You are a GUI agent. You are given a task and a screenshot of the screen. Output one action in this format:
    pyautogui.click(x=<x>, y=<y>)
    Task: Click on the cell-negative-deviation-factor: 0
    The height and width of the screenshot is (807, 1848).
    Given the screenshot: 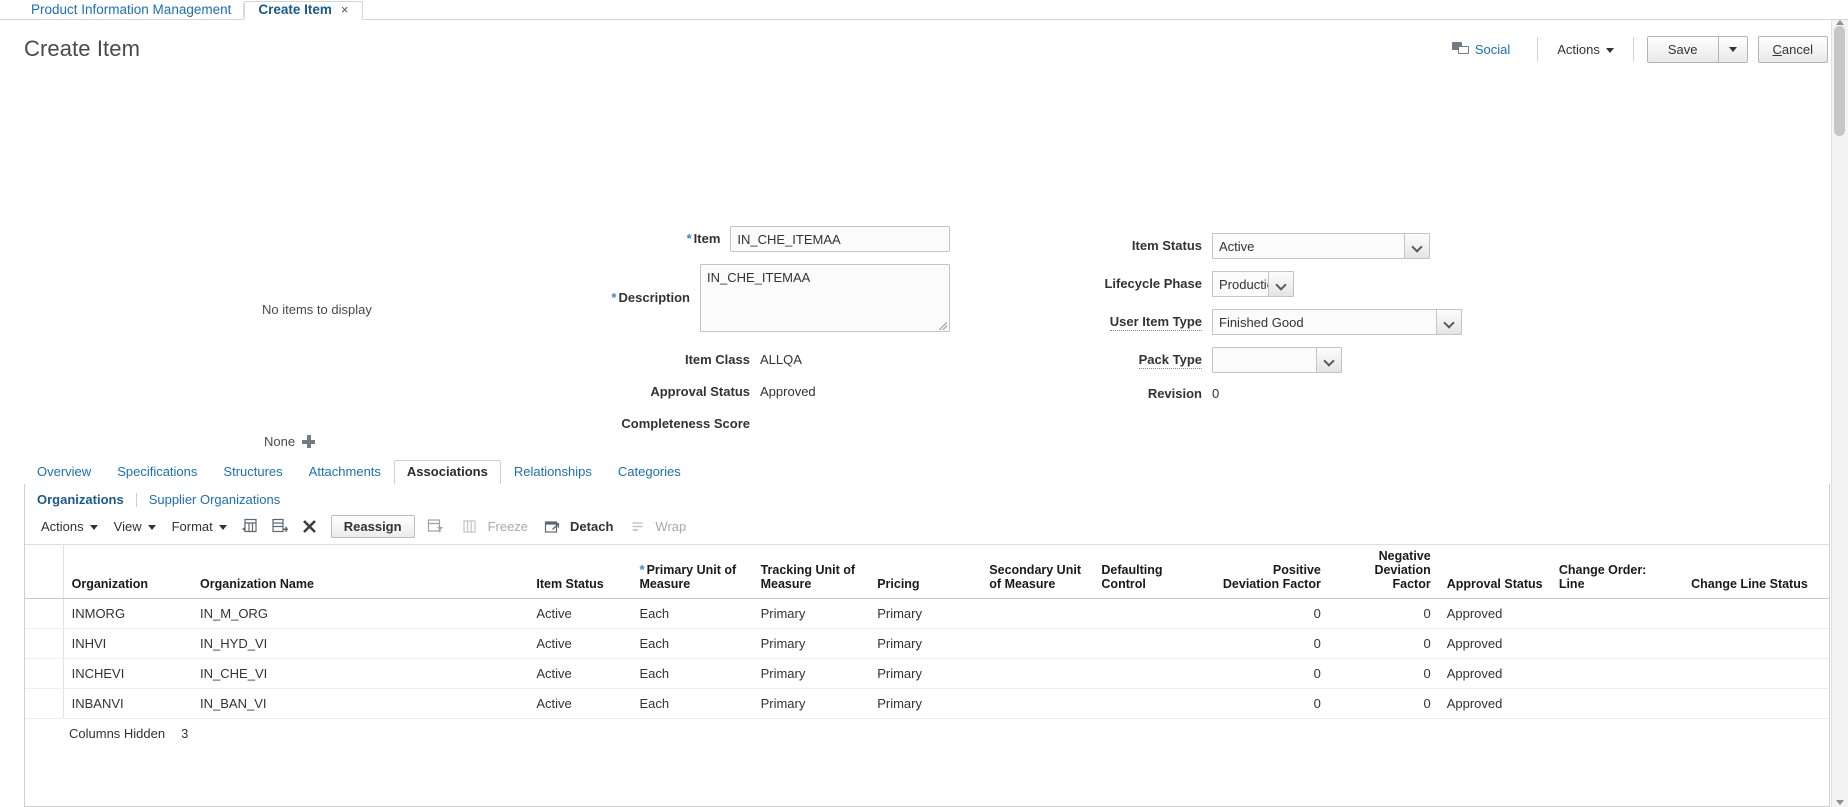 What is the action you would take?
    pyautogui.click(x=1383, y=643)
    